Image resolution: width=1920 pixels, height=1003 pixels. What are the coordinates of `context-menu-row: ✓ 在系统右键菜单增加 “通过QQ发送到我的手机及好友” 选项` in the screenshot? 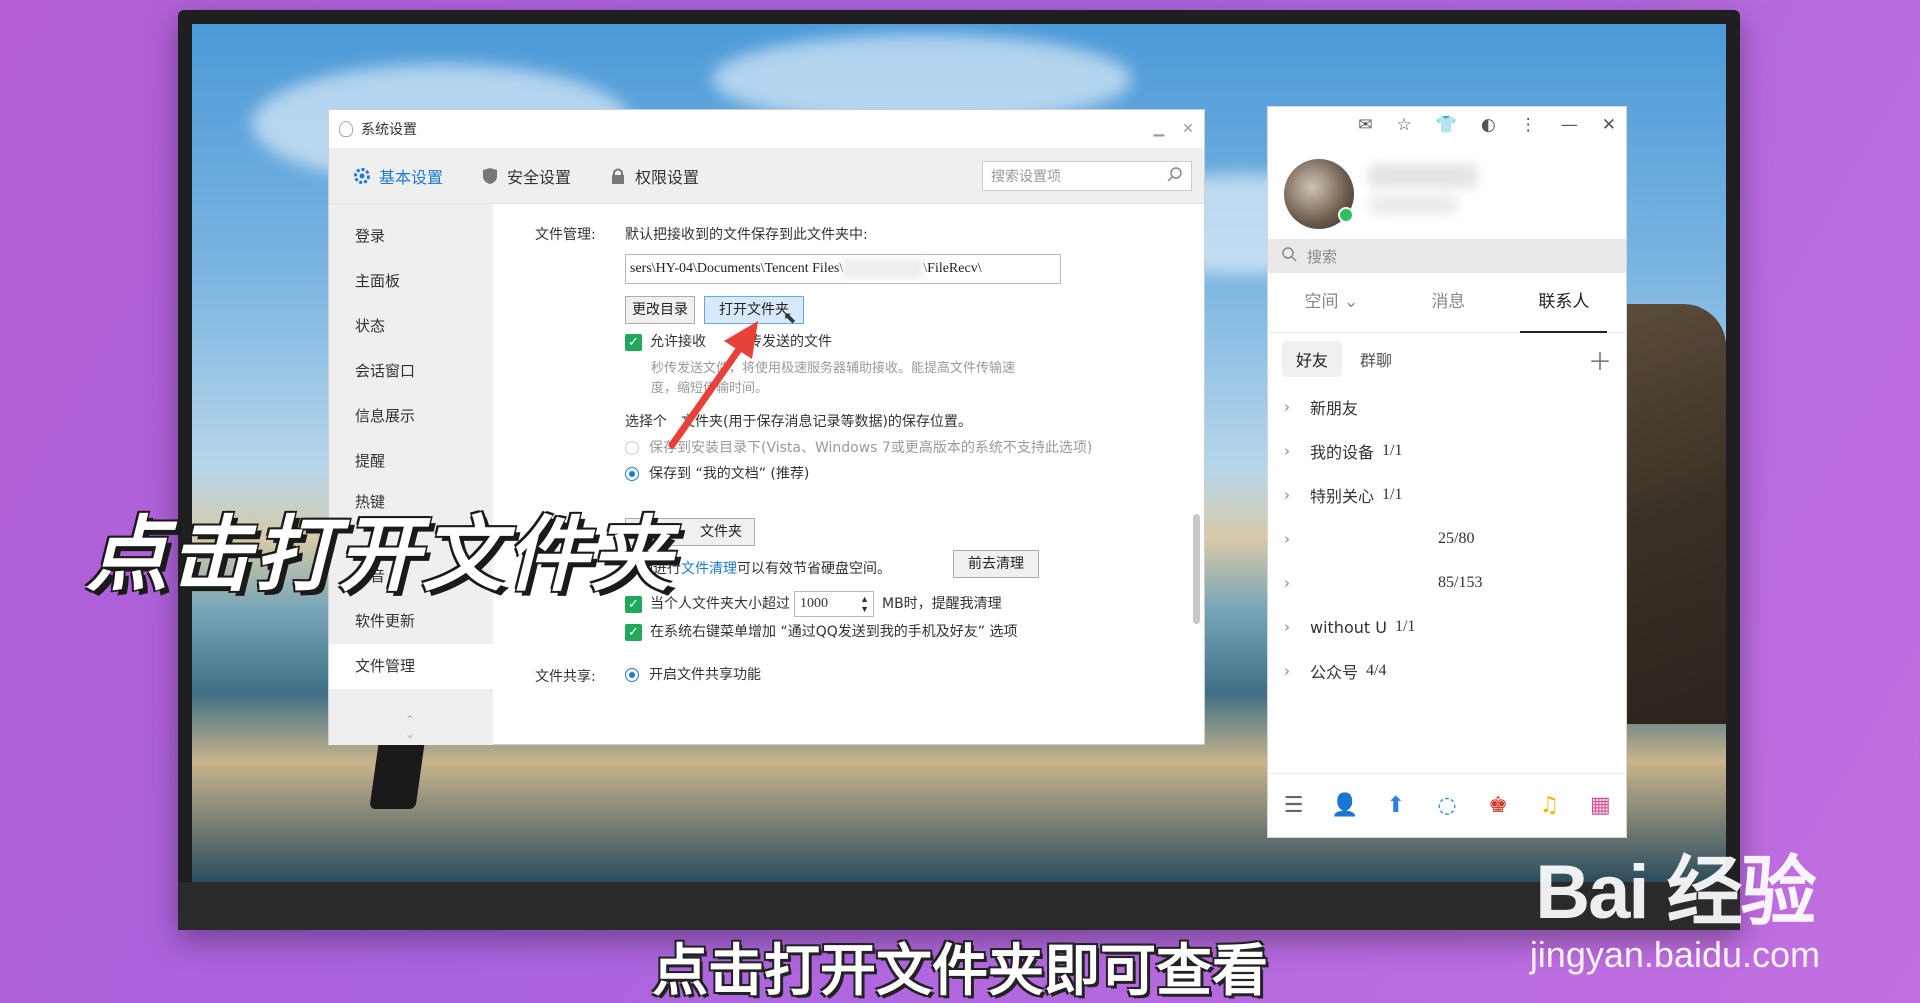 It's located at (821, 631).